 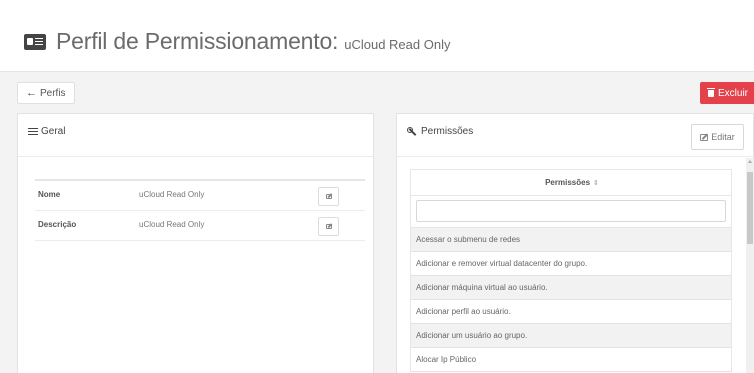 I want to click on permissions-scrollbar, so click(x=750, y=265).